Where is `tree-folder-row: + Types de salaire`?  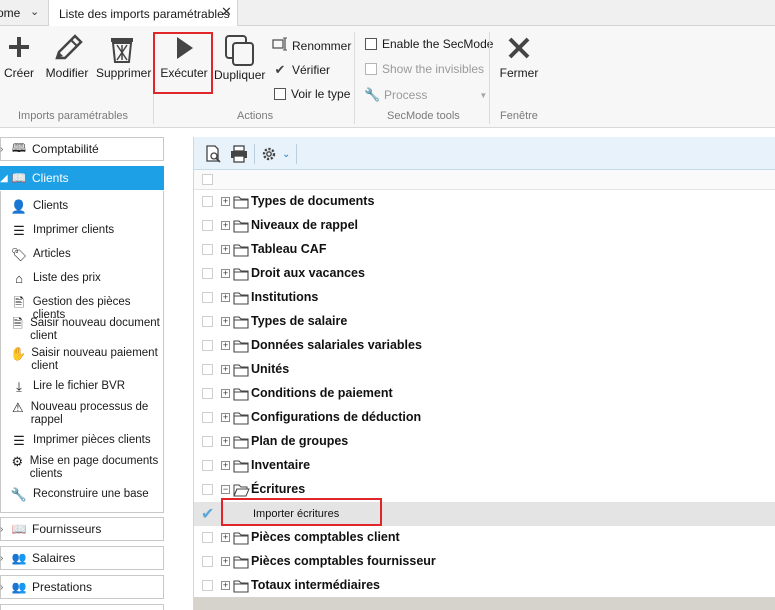 tree-folder-row: + Types de salaire is located at coordinates (484, 322).